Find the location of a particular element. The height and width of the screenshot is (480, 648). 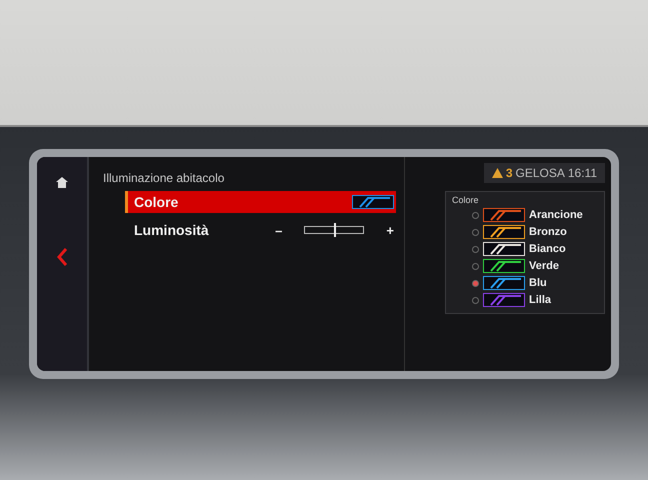

clock: 16:11 is located at coordinates (582, 173).